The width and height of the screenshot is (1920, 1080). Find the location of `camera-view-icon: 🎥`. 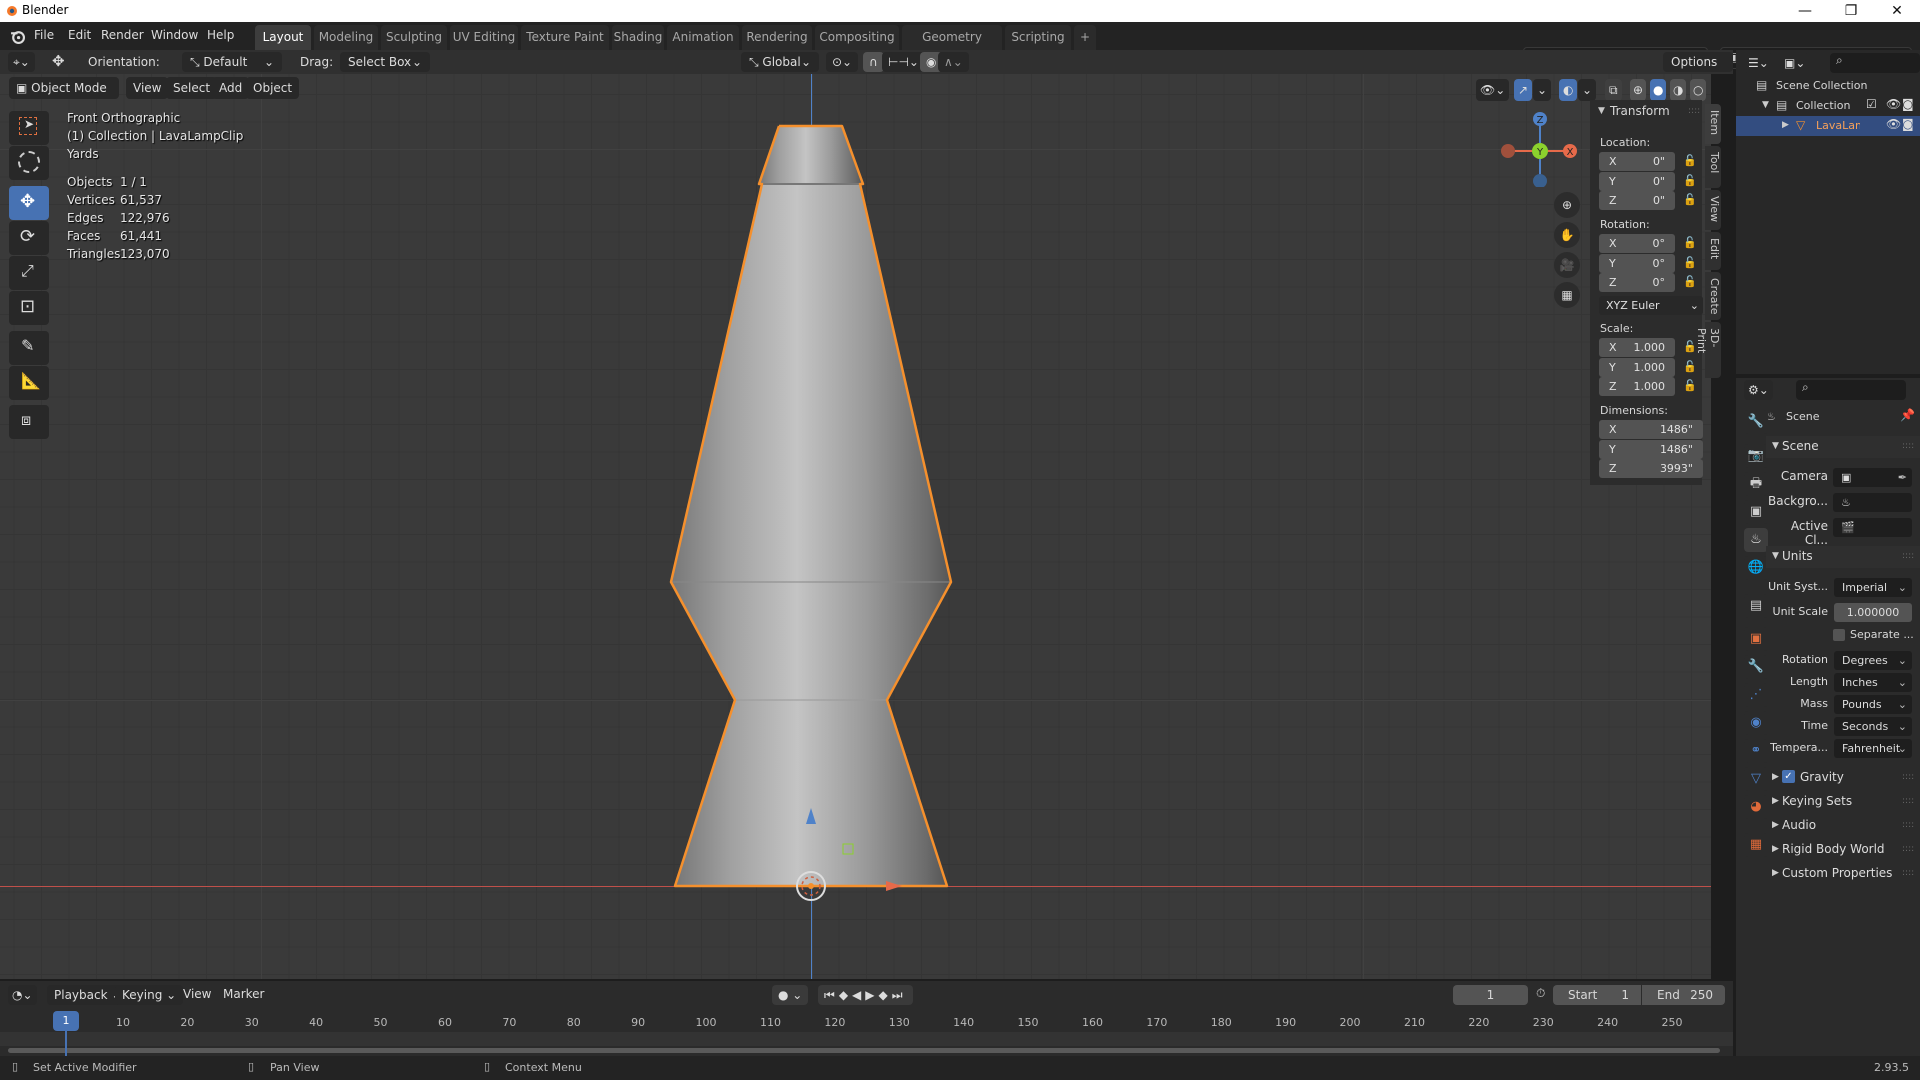

camera-view-icon: 🎥 is located at coordinates (1567, 265).